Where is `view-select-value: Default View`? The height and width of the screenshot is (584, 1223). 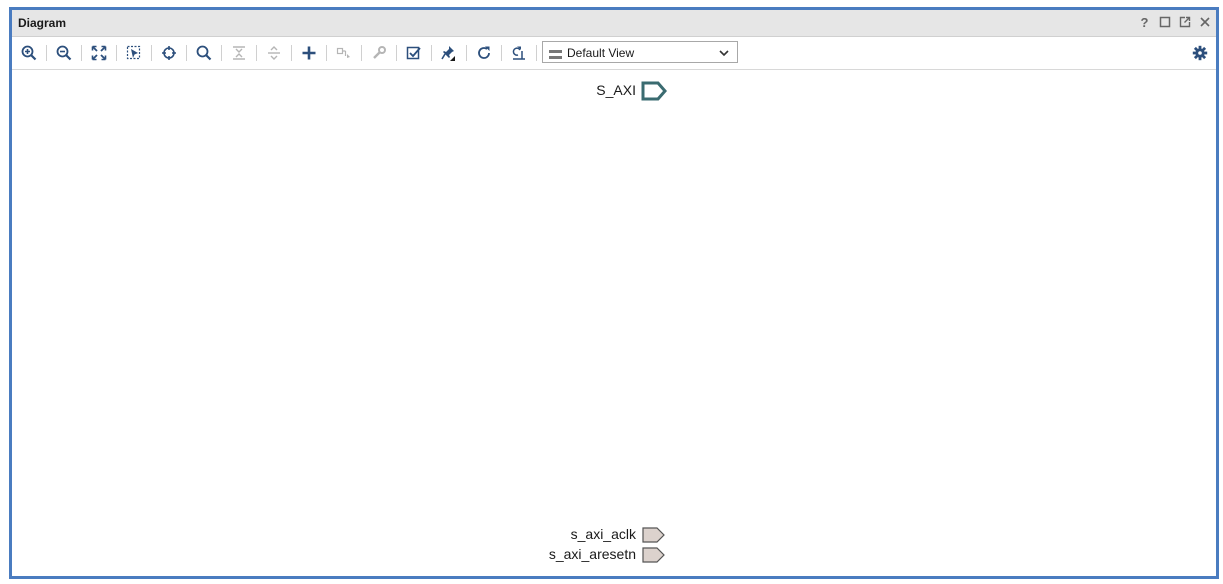 view-select-value: Default View is located at coordinates (601, 53).